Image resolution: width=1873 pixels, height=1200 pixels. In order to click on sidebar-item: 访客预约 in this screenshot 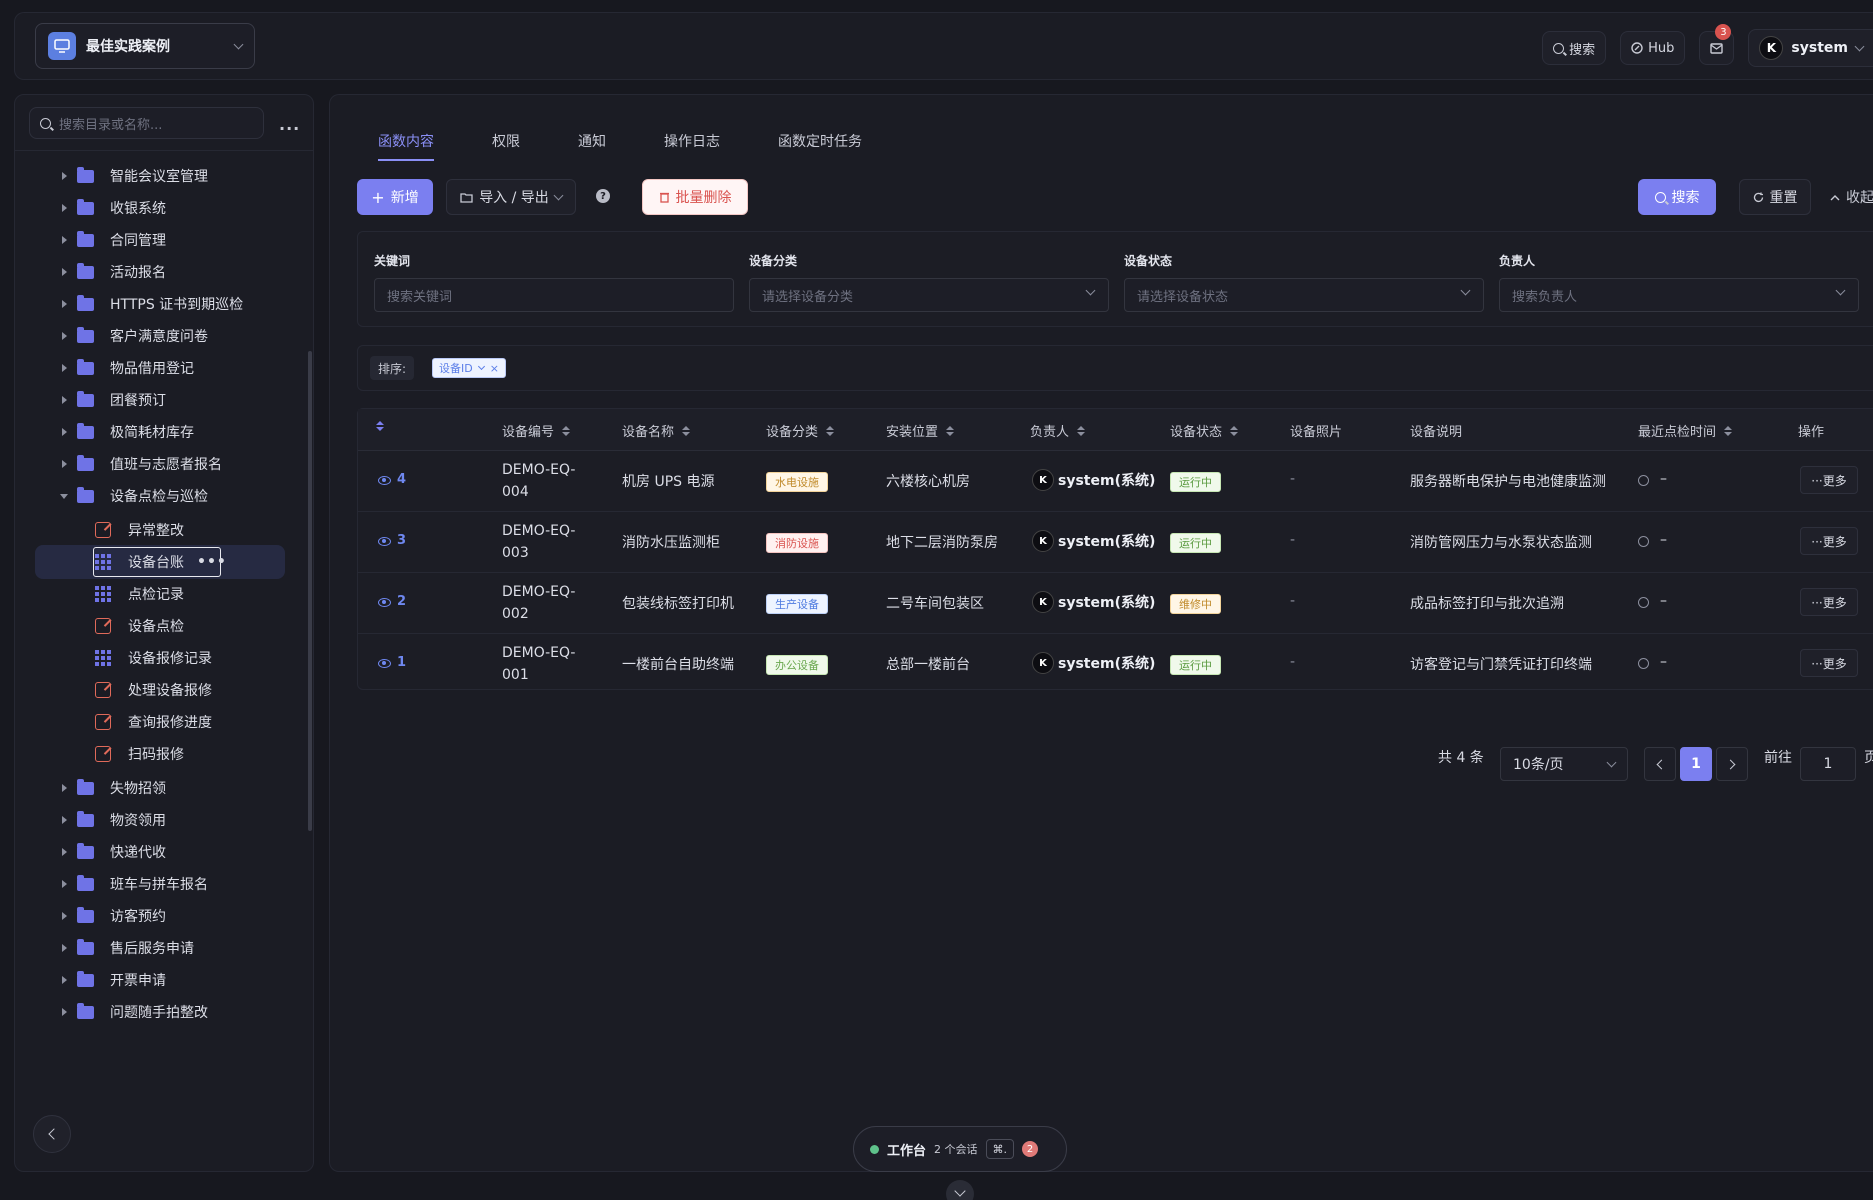, I will do `click(164, 916)`.